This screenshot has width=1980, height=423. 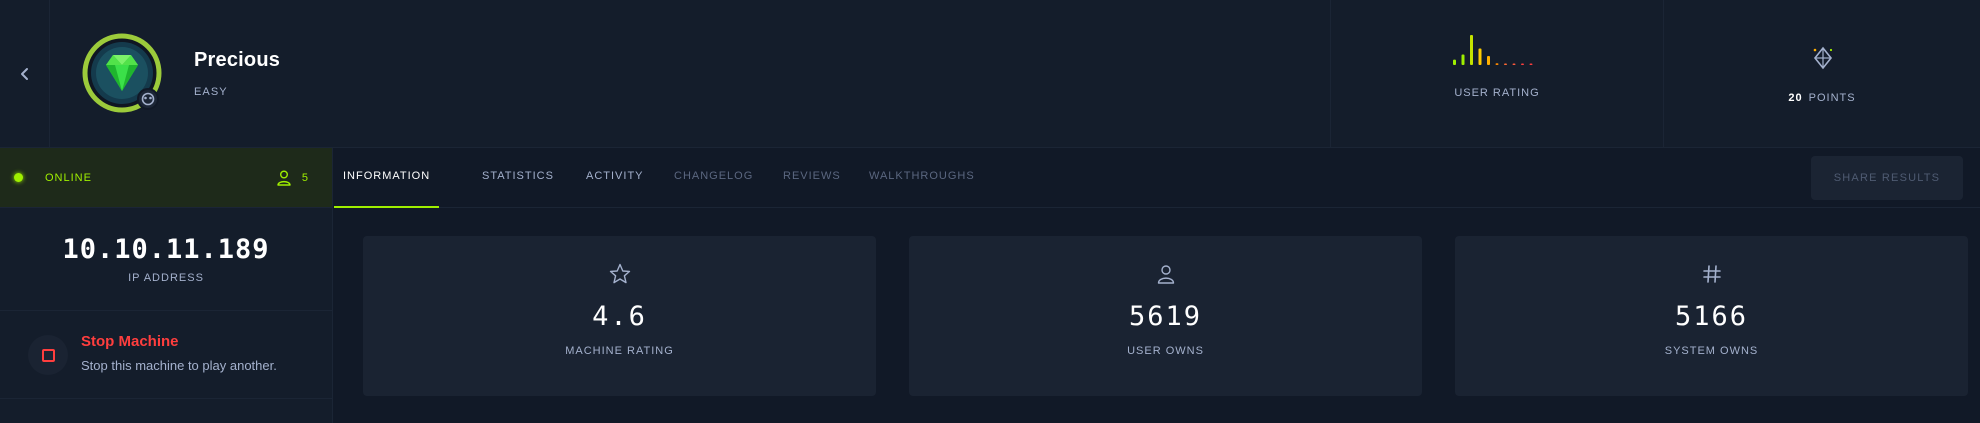 I want to click on user-rating-label: USER RATING, so click(x=1497, y=93).